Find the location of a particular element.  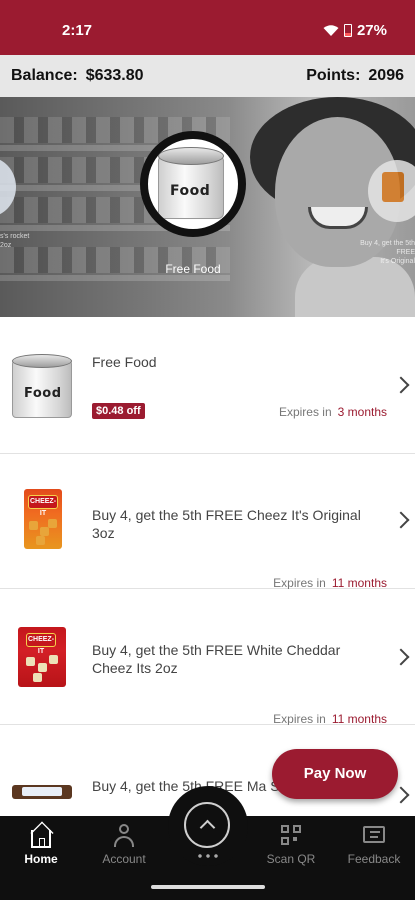

status-indicators: 27% is located at coordinates (355, 30).